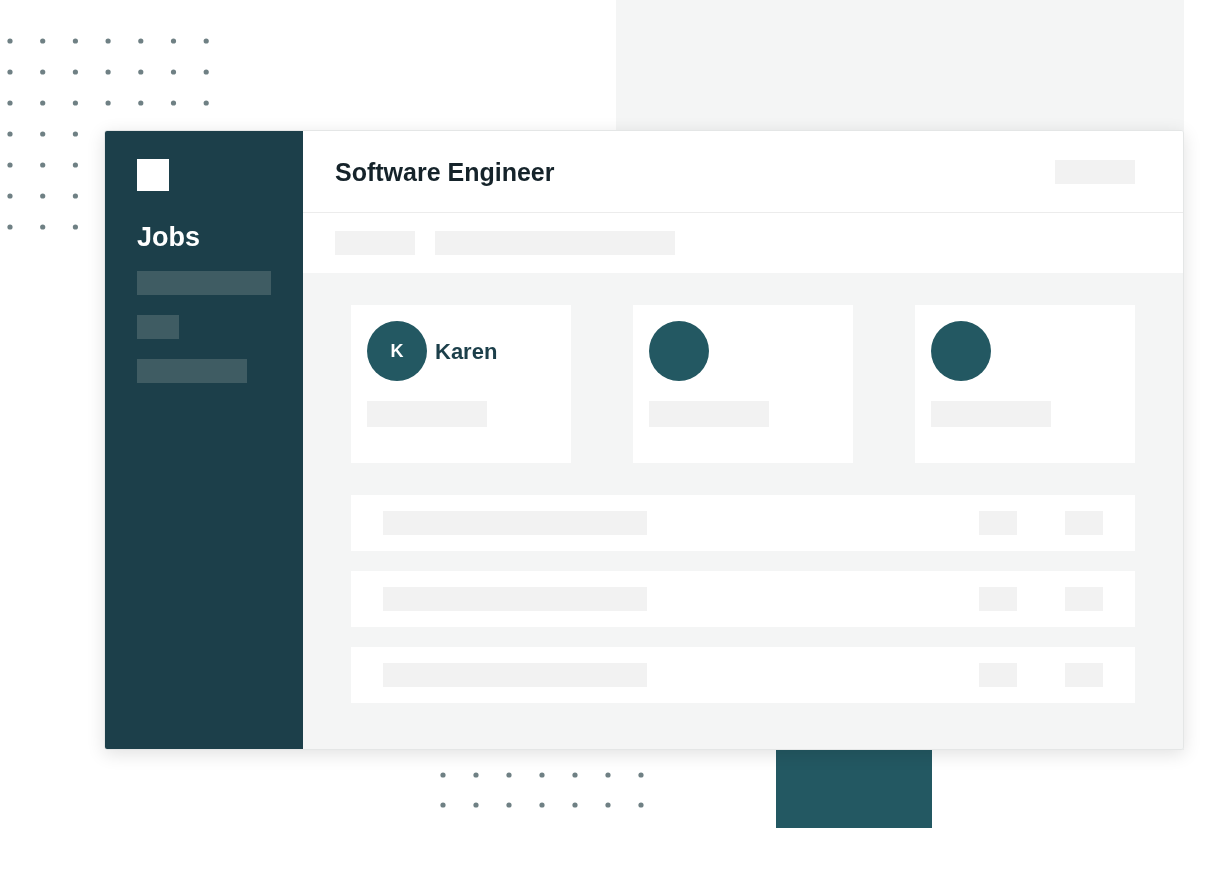 The width and height of the screenshot is (1212, 880). I want to click on candidate-name: Karen, so click(466, 351).